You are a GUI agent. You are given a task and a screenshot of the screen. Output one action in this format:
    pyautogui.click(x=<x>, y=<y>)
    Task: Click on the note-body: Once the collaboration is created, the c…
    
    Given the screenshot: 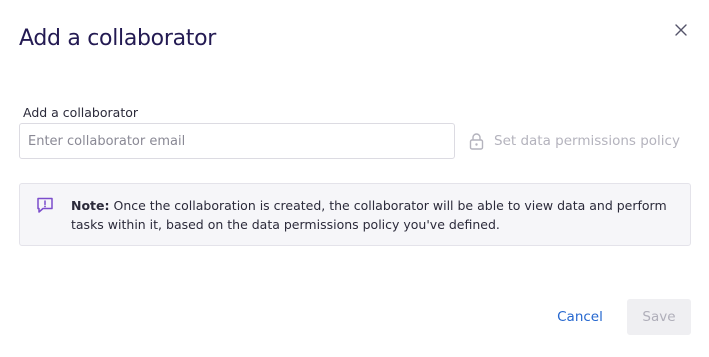 What is the action you would take?
    pyautogui.click(x=369, y=215)
    